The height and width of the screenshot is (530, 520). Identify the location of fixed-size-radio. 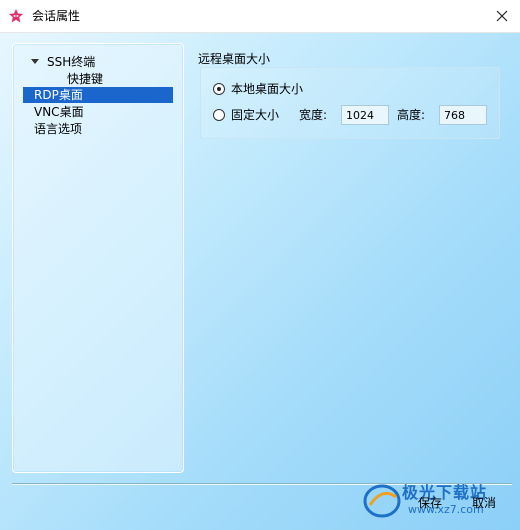
(219, 115).